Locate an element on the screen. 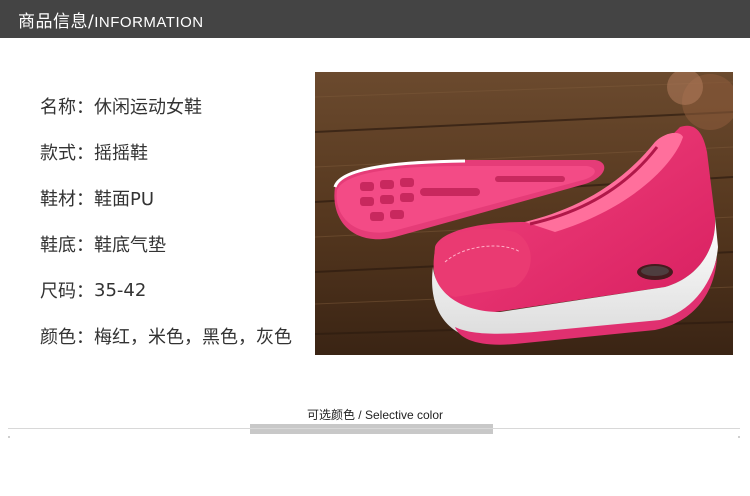  spec-row-color: 颜色：梅红，米色，黑色，灰色 is located at coordinates (175, 336).